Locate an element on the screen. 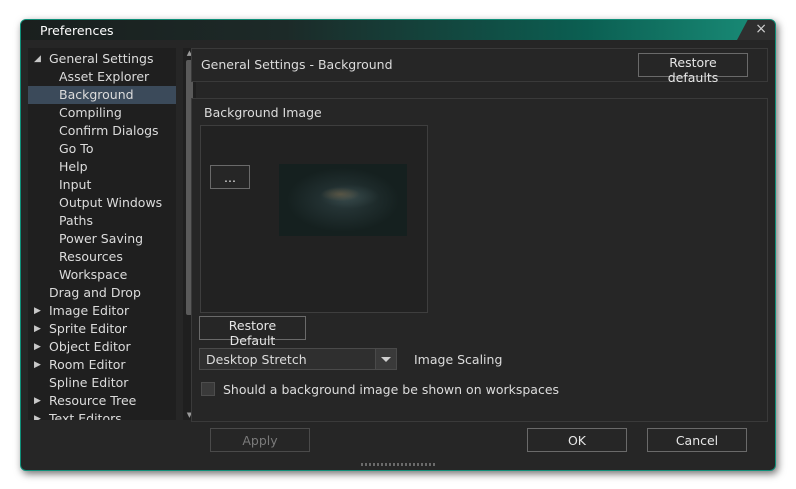  tree-item-label: Go To is located at coordinates (76, 148).